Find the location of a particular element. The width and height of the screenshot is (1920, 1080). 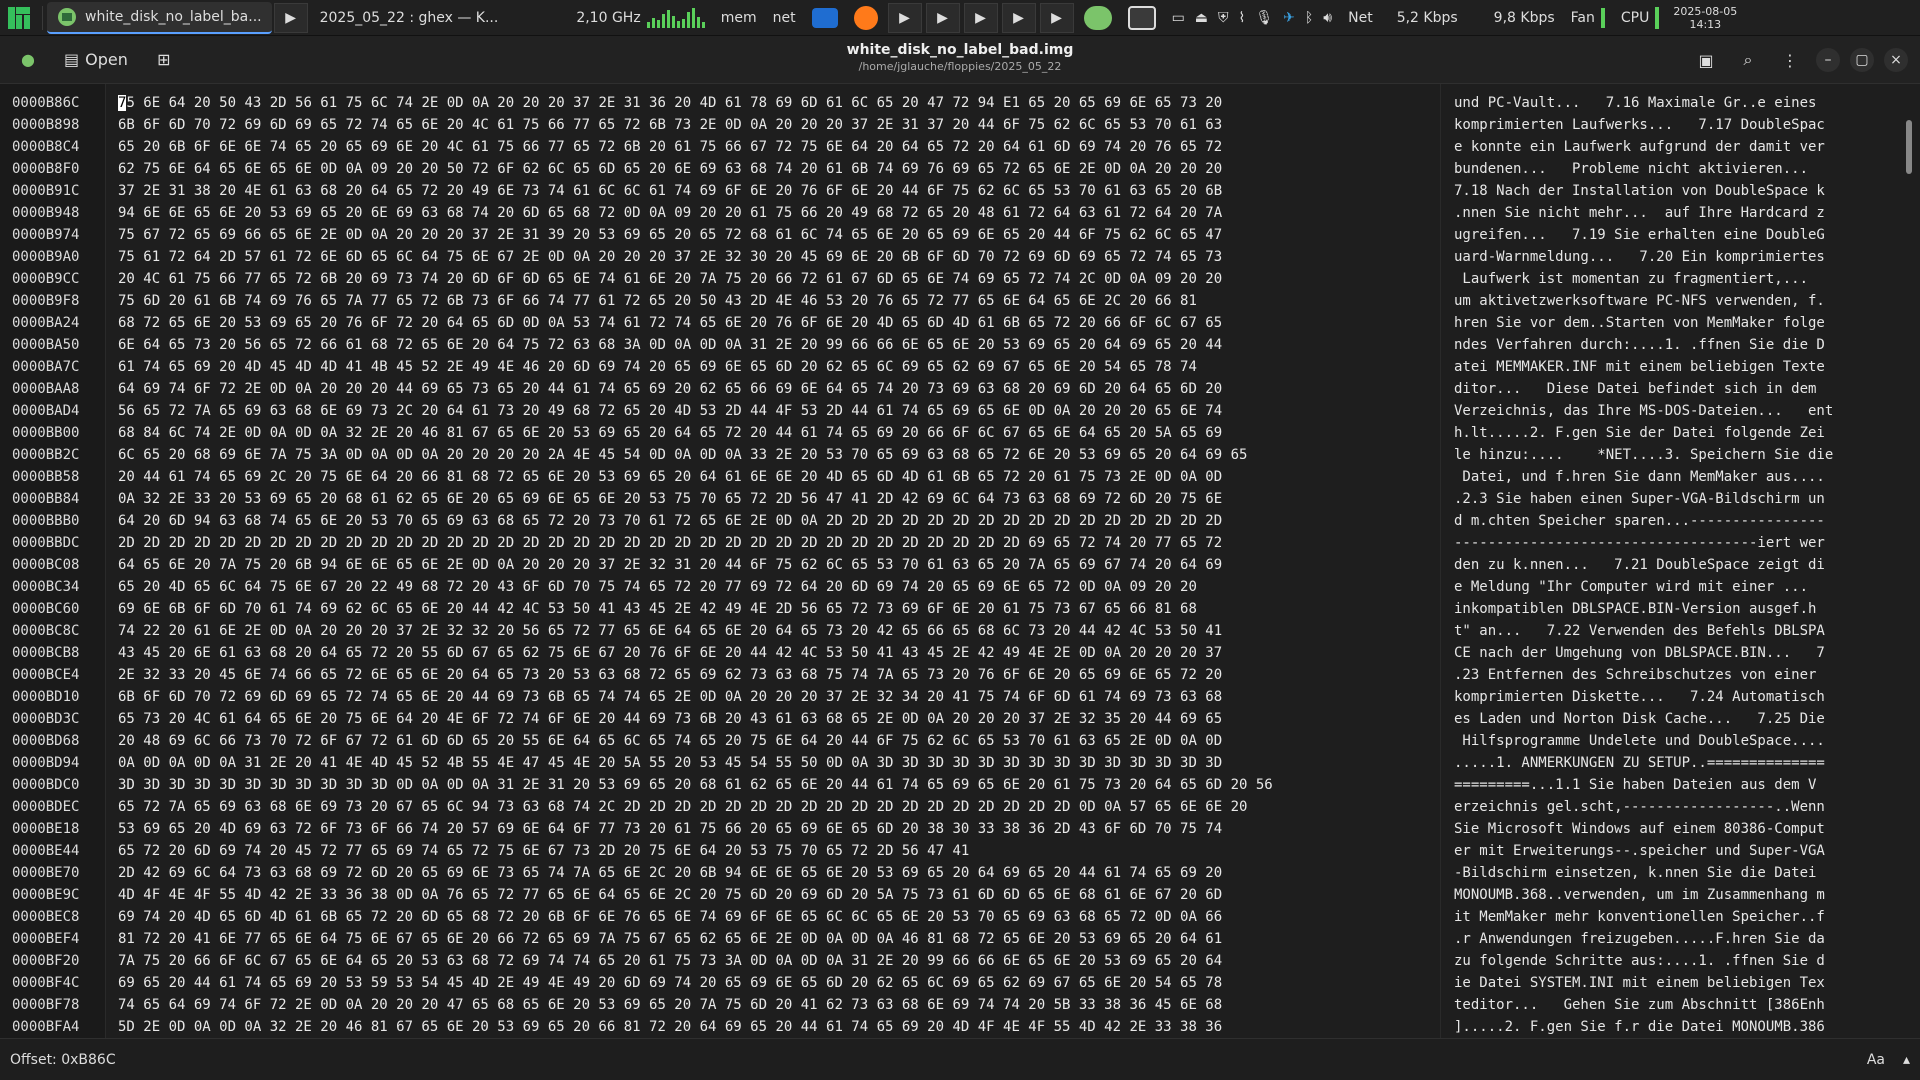

pinned-app-firefox is located at coordinates (866, 18).